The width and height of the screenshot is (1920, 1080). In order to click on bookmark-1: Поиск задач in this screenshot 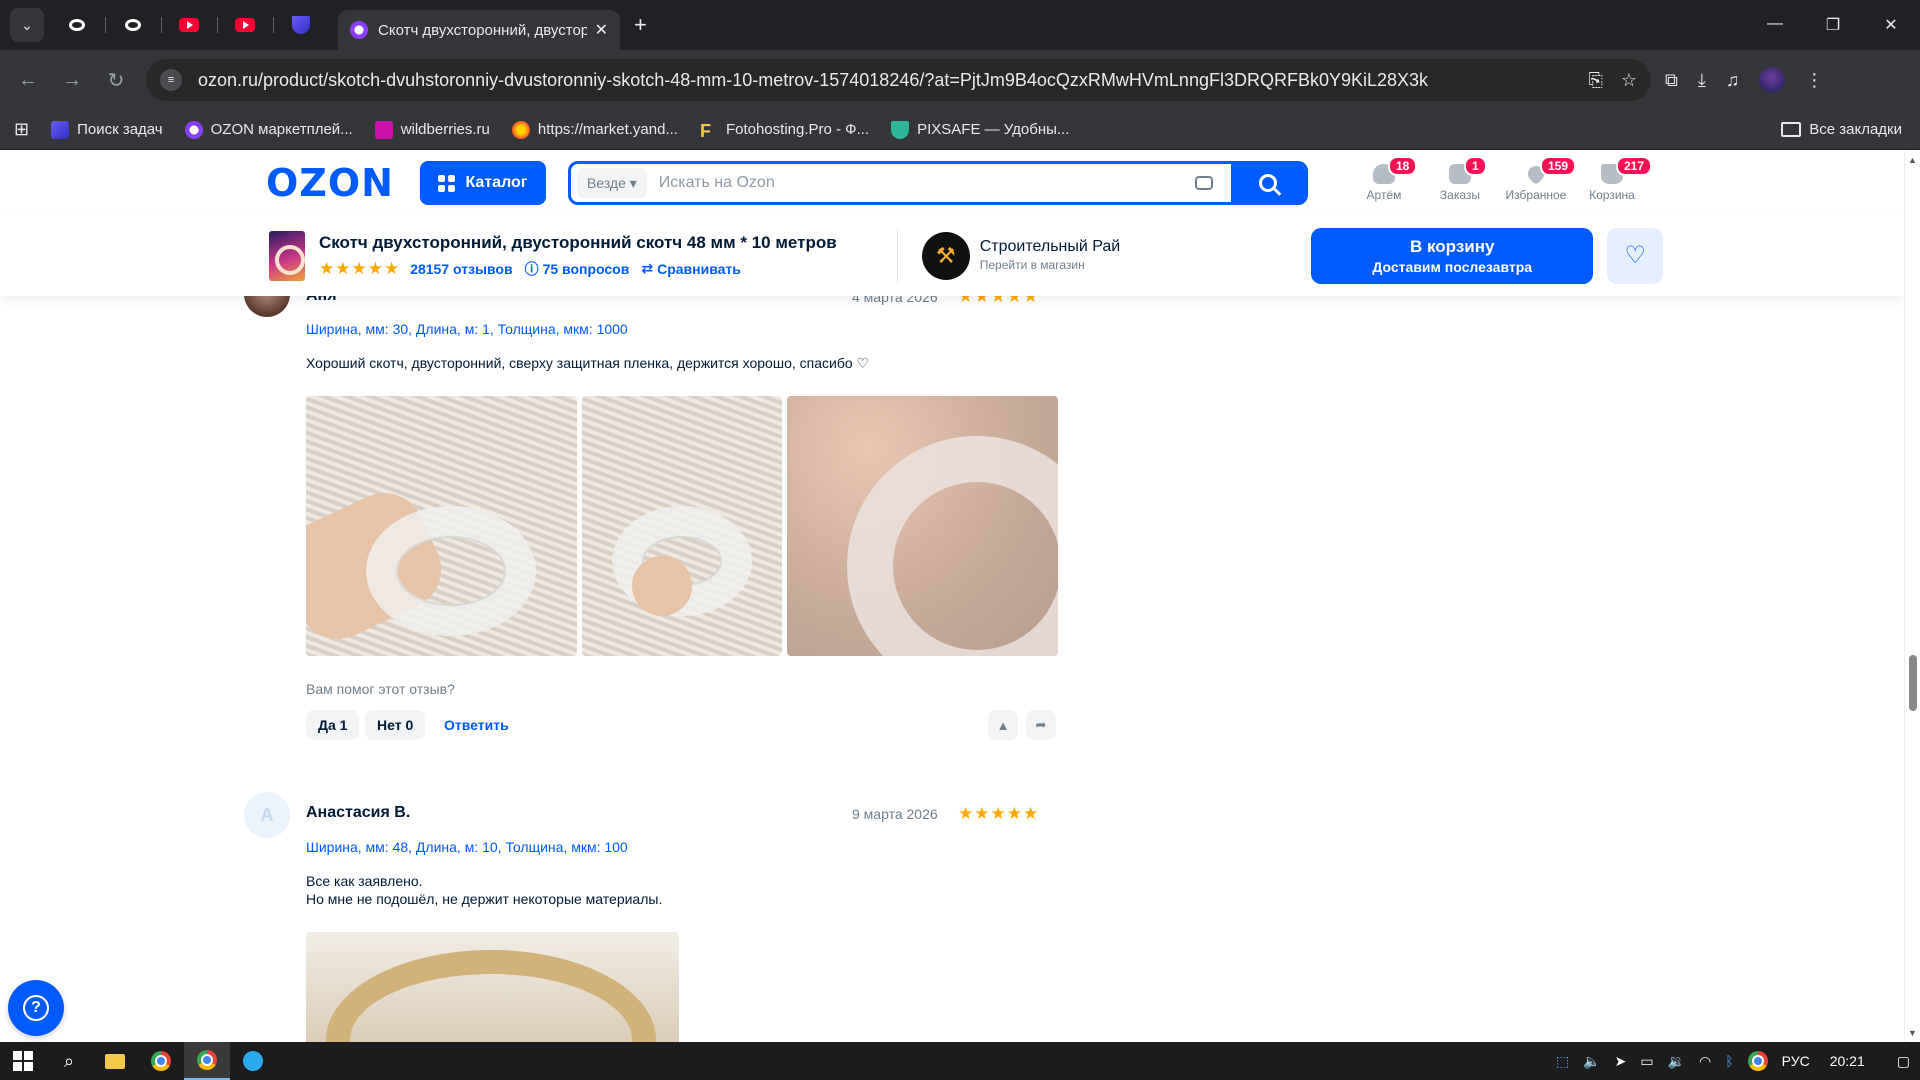, I will do `click(107, 129)`.